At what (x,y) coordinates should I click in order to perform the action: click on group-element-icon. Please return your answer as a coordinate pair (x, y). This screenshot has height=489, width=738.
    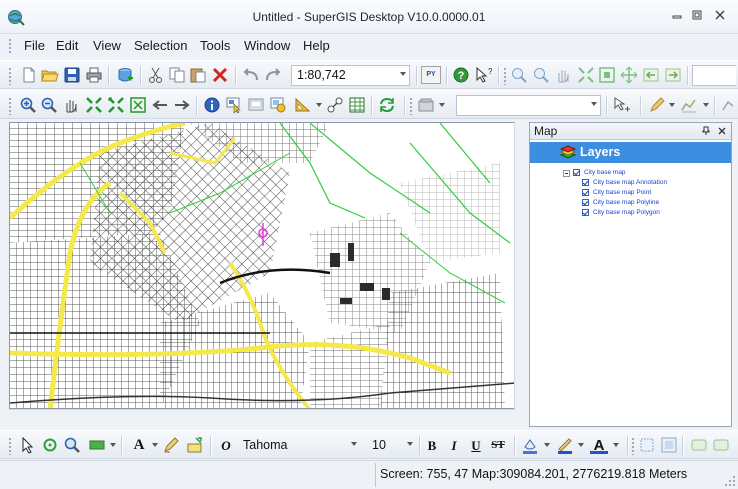
    Looking at the image, I should click on (195, 445).